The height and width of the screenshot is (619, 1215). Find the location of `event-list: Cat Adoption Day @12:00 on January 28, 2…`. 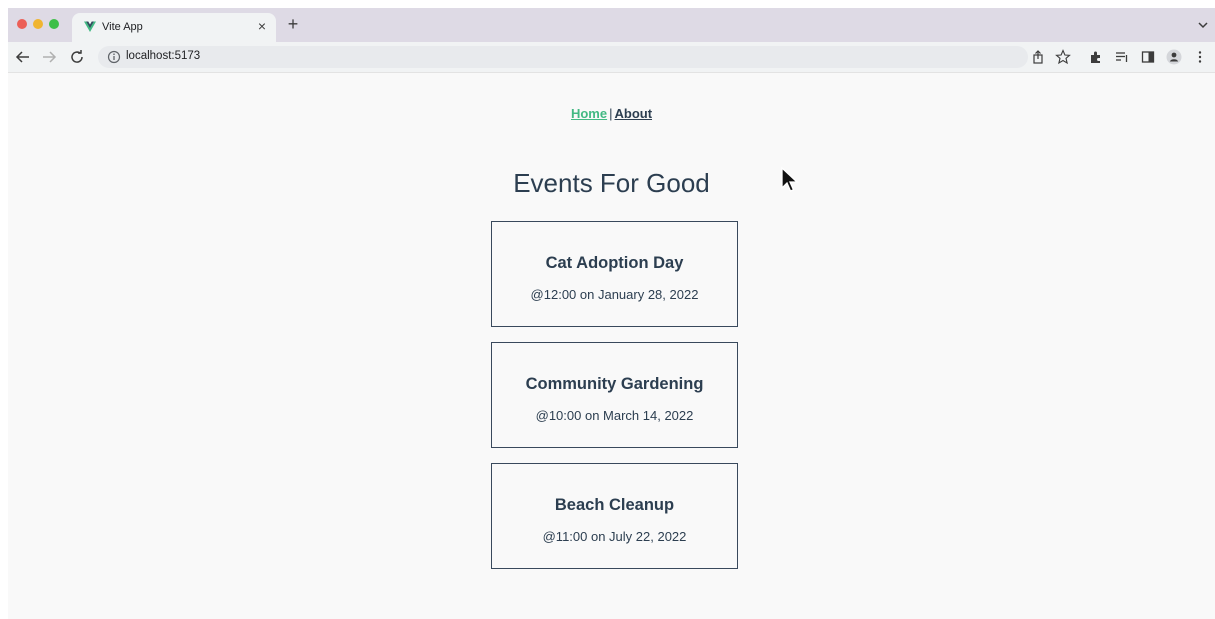

event-list: Cat Adoption Day @12:00 on January 28, 2… is located at coordinates (614, 402).